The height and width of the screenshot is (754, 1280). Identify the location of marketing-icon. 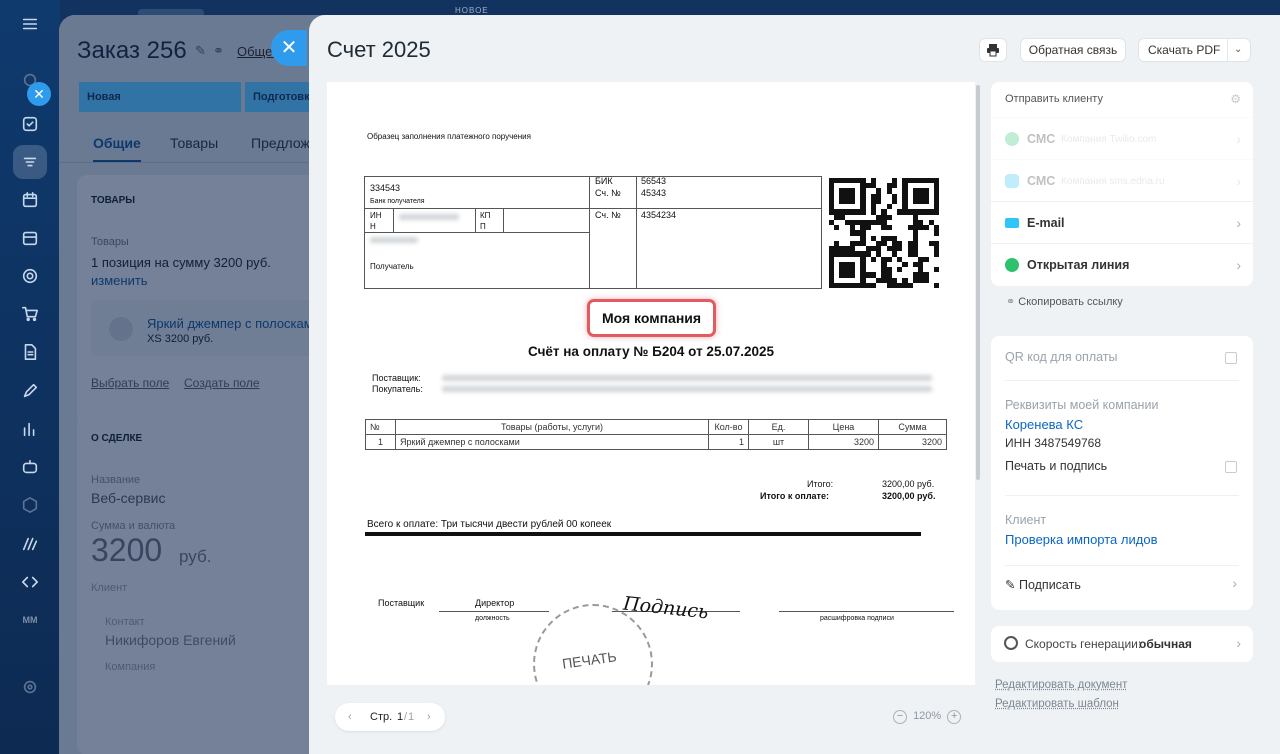
(30, 544).